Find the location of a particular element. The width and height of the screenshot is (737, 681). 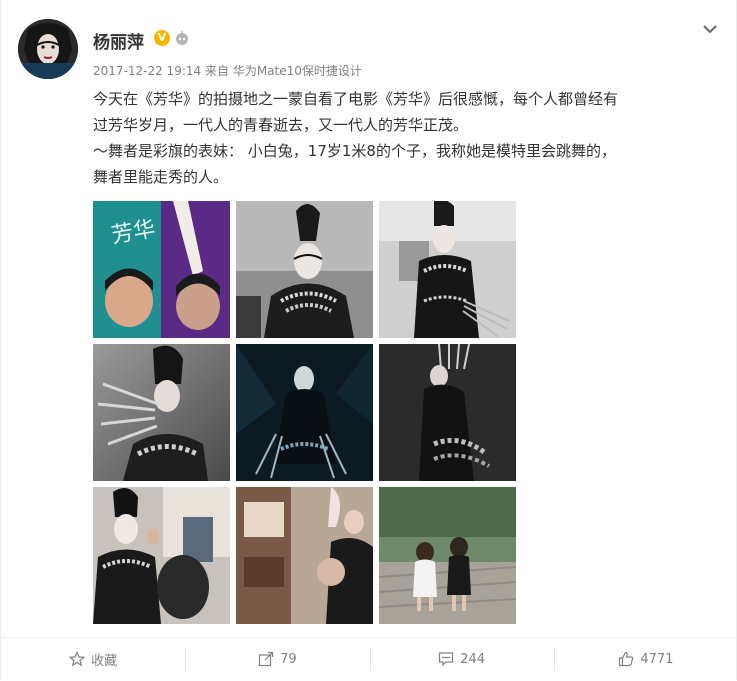

verified-badge-icon: V is located at coordinates (162, 38).